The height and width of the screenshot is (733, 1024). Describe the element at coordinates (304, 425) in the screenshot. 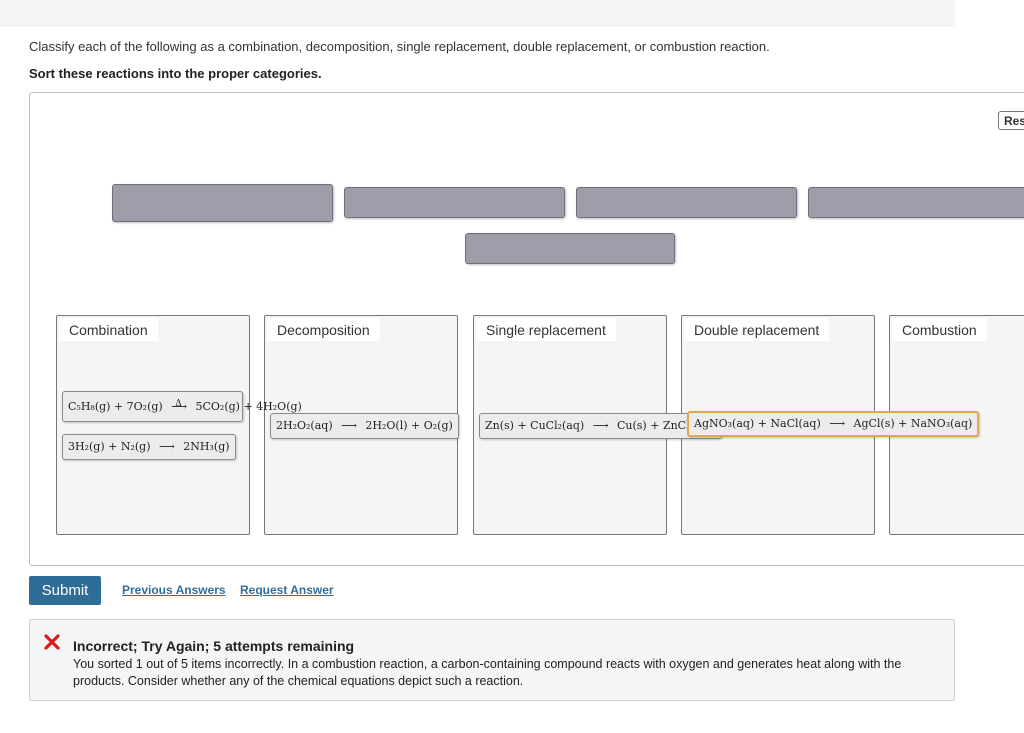

I see `reaction-reactants: 2H₂O₂(aq)` at that location.